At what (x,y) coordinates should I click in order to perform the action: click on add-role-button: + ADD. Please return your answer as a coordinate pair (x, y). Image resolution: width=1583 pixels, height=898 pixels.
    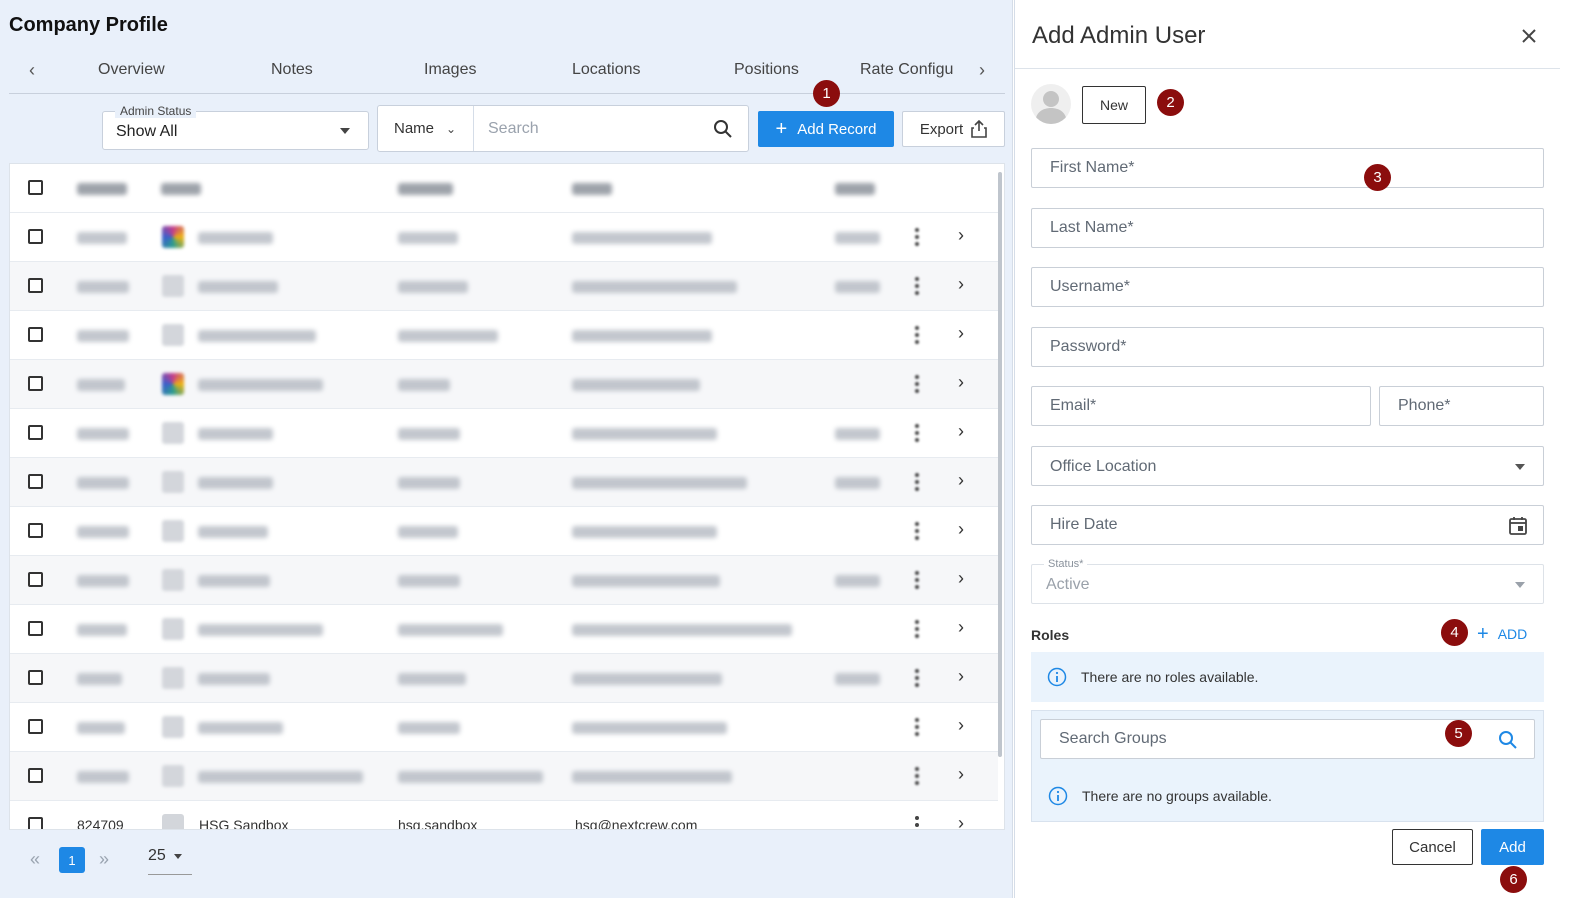
    Looking at the image, I should click on (1502, 634).